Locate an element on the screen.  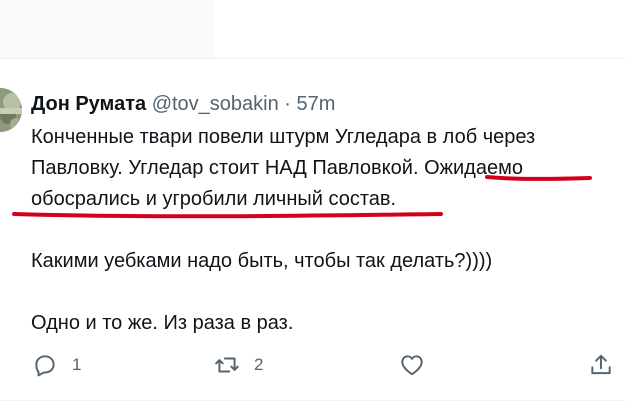
reply-count: 1 is located at coordinates (77, 364).